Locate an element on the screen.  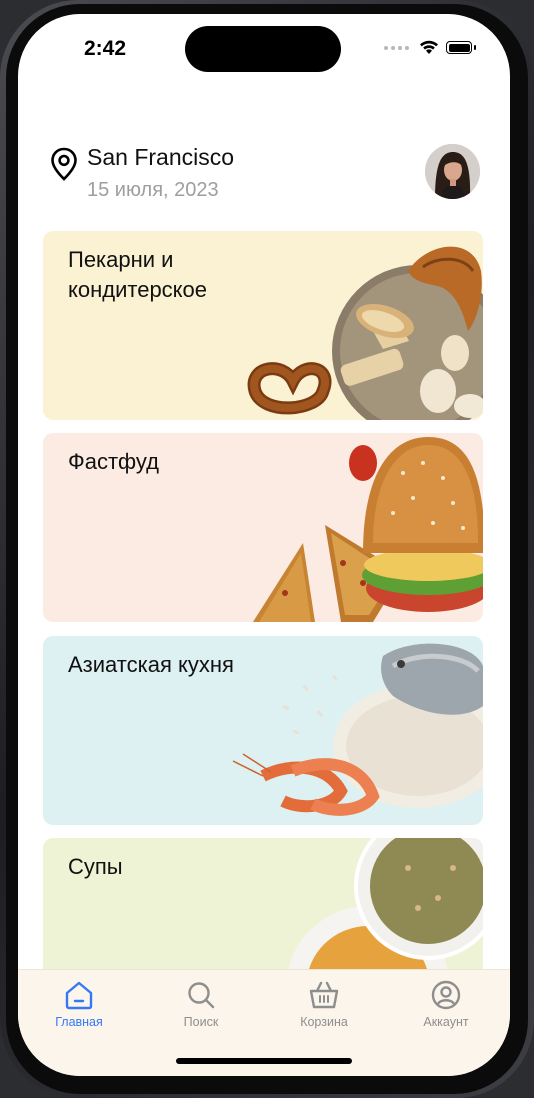
home-indicator is located at coordinates (264, 1061).